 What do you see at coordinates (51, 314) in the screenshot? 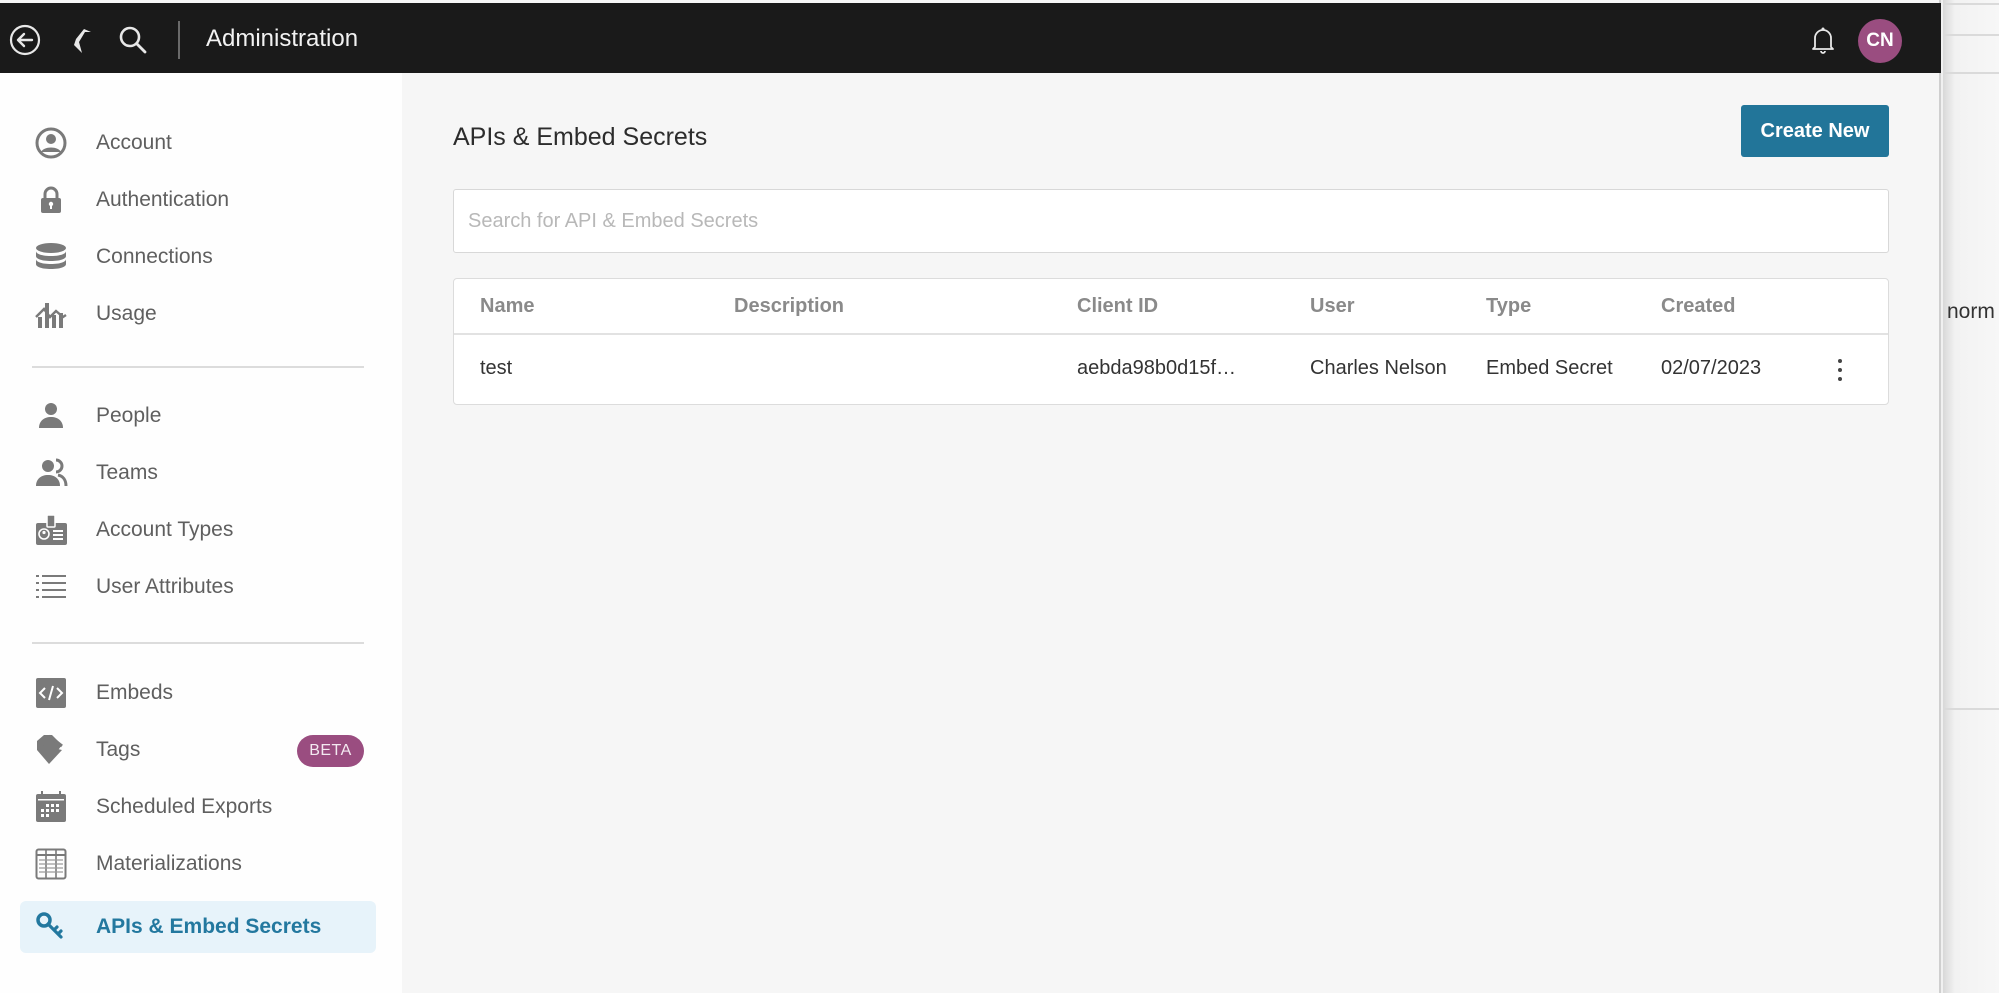
I see `usage-chart-icon` at bounding box center [51, 314].